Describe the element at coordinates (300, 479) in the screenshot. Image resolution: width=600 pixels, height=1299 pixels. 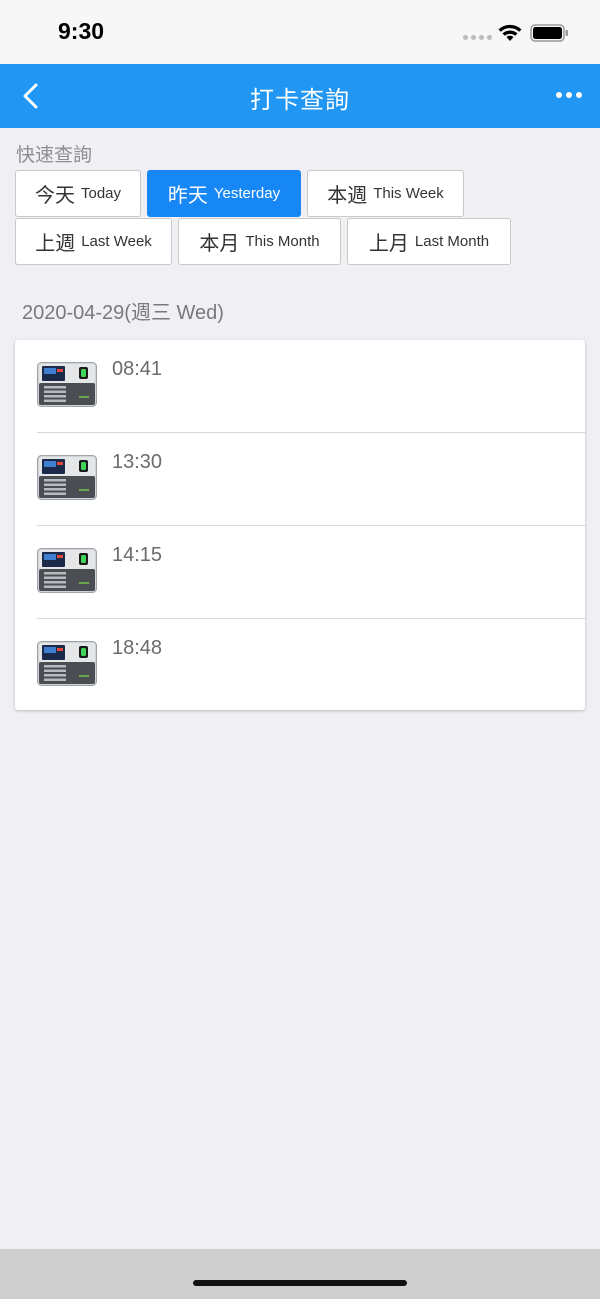
I see `punch-record-row: 13:30` at that location.